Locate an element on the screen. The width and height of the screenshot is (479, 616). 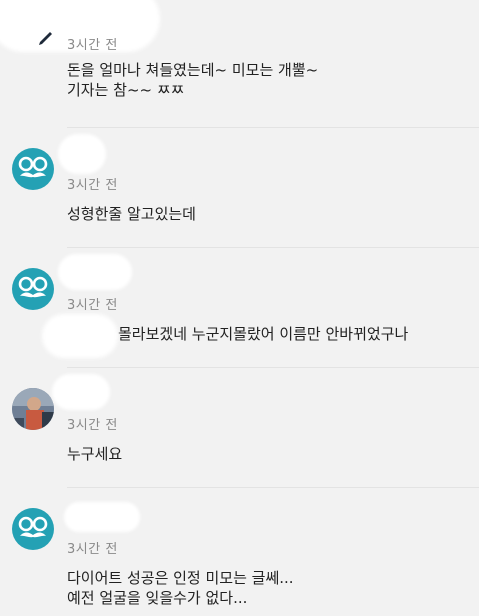
text-redacted is located at coordinates (80, 336).